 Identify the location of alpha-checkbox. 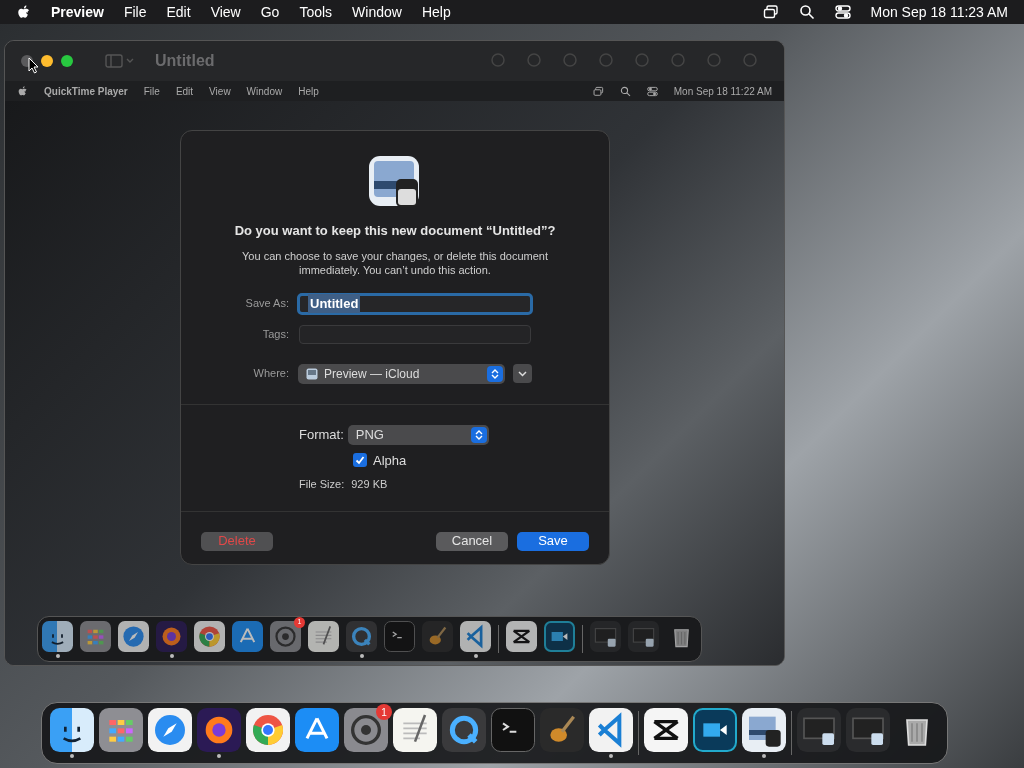
(360, 460).